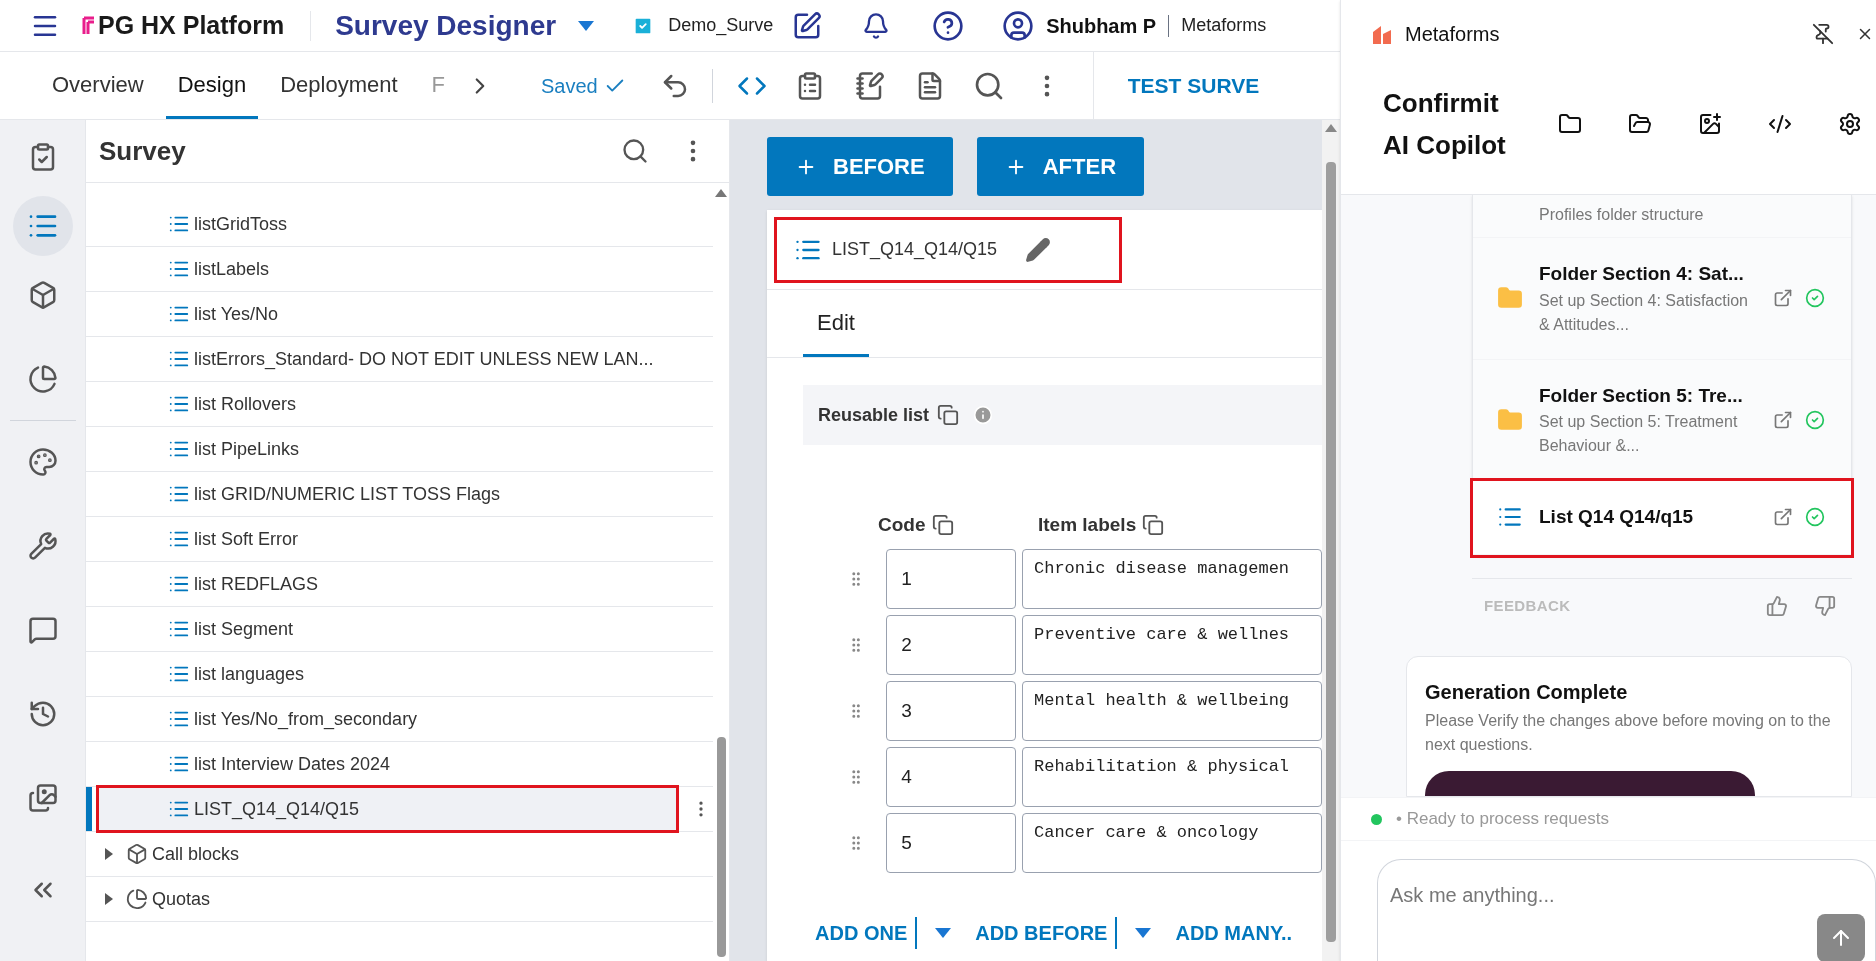 The image size is (1876, 961). What do you see at coordinates (247, 449) in the screenshot?
I see `tree-item-label: list PipeLinks` at bounding box center [247, 449].